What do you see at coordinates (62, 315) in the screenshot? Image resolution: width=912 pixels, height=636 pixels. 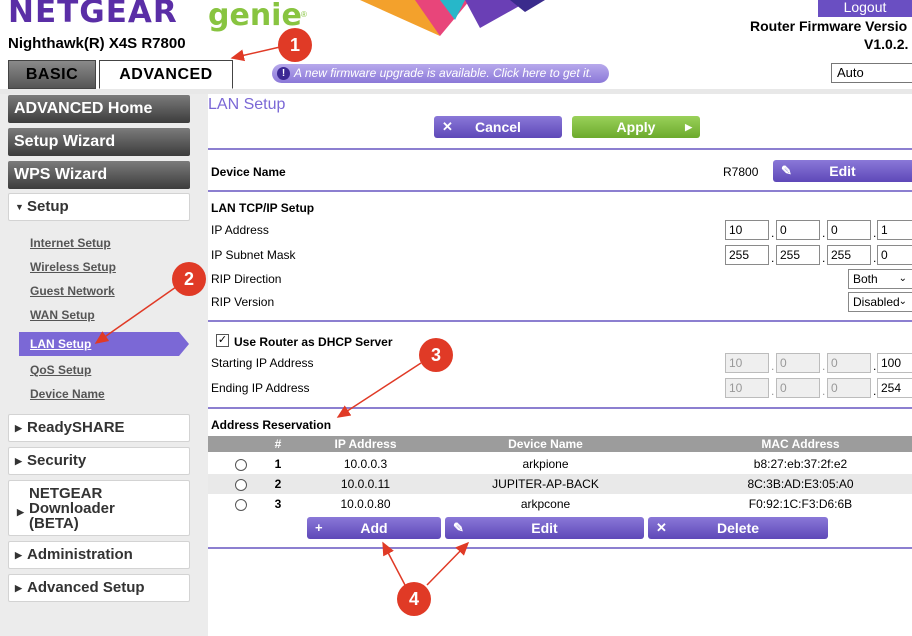 I see `sidebar-item-wan-setup: WAN Setup` at bounding box center [62, 315].